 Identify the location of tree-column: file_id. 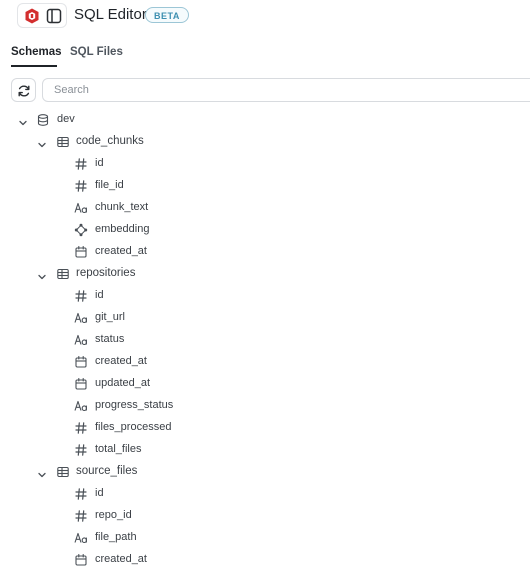
(265, 186).